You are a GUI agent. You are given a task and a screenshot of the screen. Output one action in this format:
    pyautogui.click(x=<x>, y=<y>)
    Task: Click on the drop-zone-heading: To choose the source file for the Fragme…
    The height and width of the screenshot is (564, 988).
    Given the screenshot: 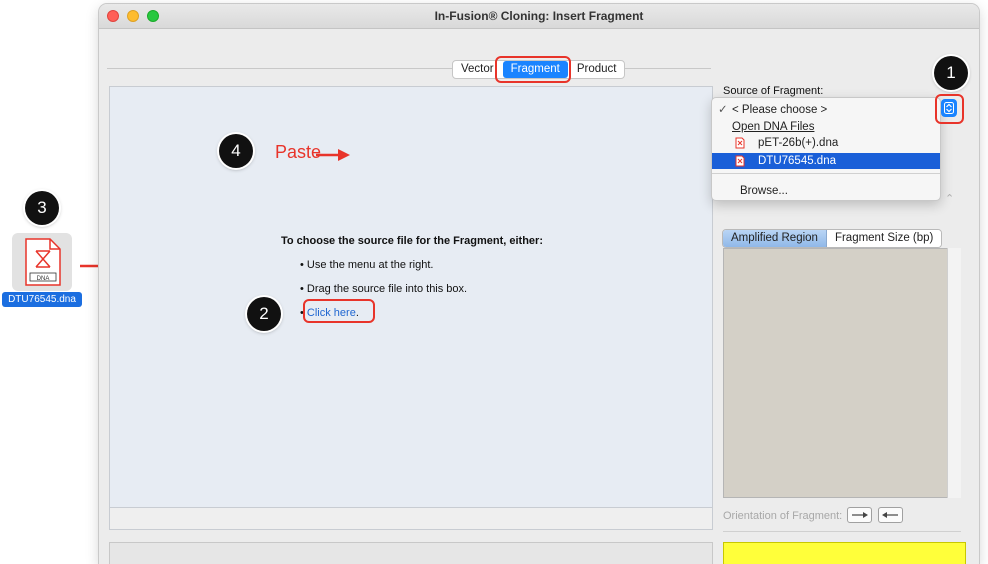 What is the action you would take?
    pyautogui.click(x=411, y=241)
    